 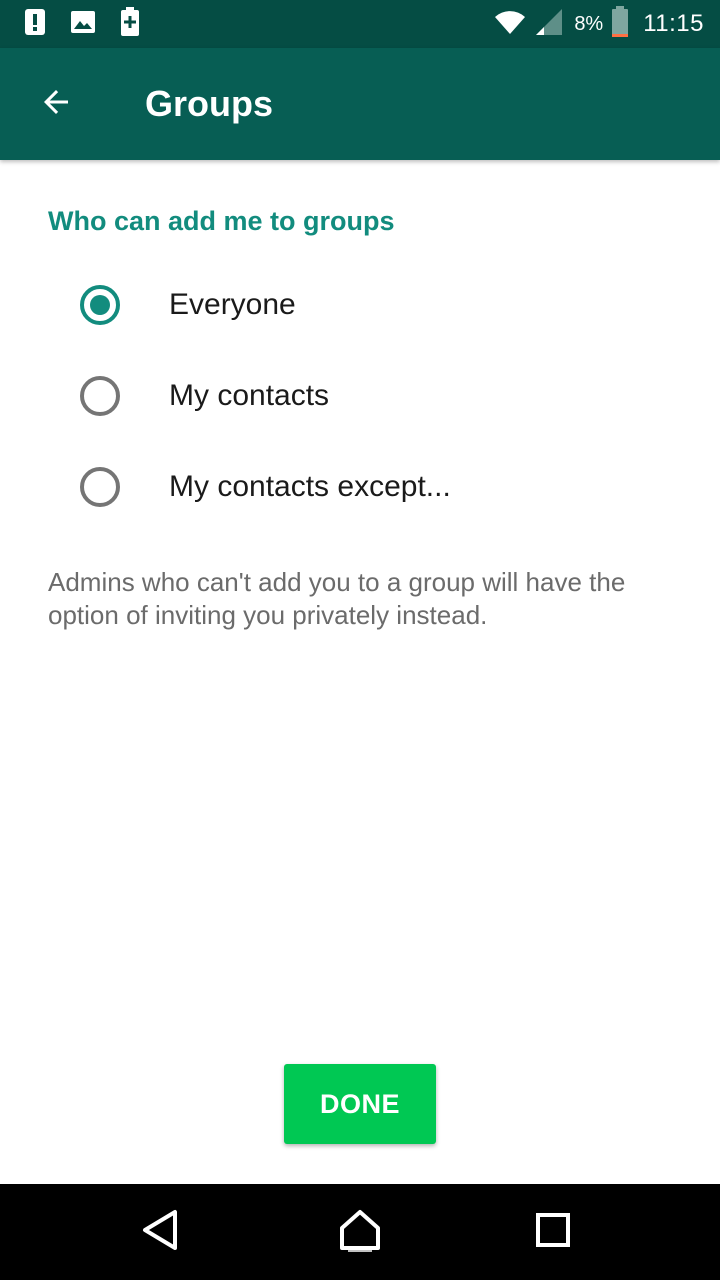 I want to click on back-triangle-icon, so click(x=160, y=1232).